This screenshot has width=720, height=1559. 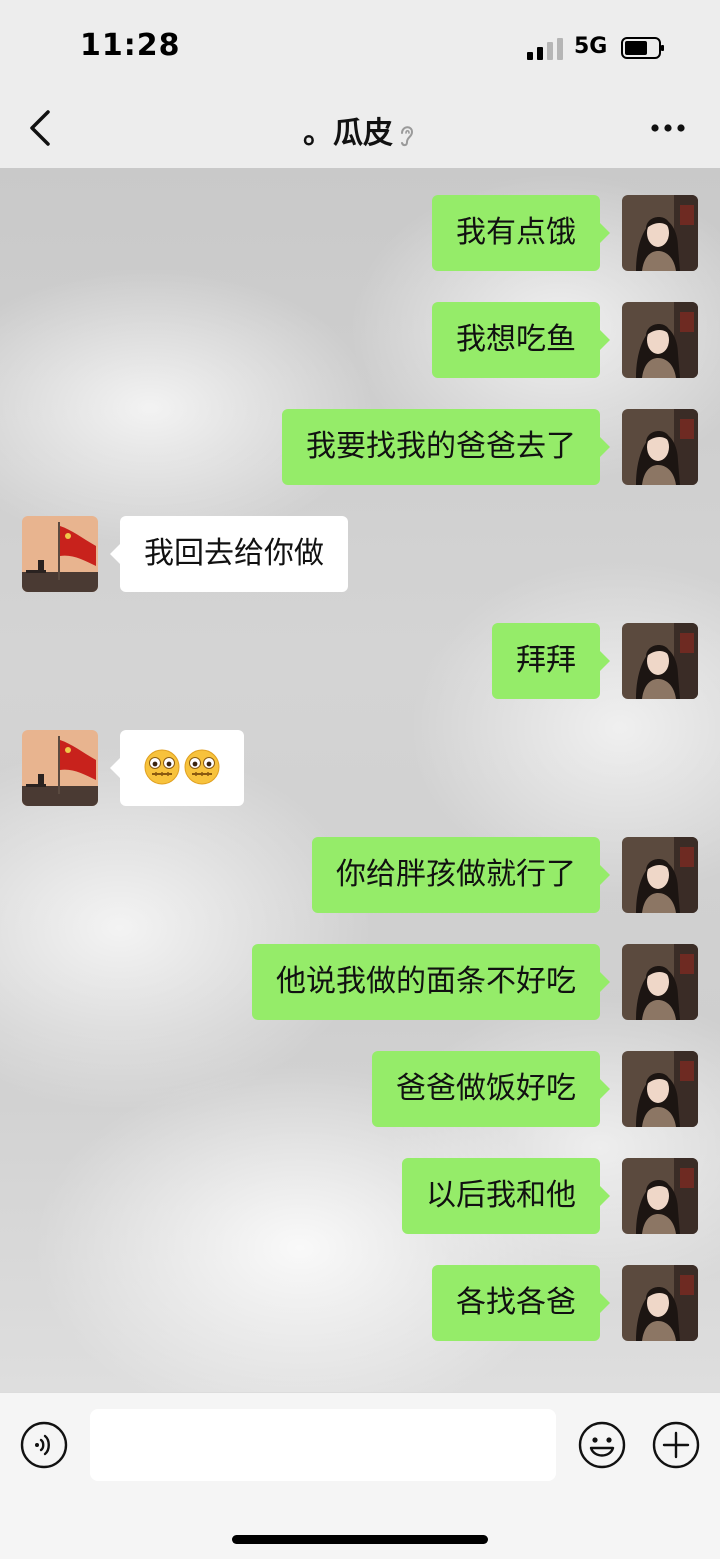 What do you see at coordinates (551, 661) in the screenshot?
I see `message-bubble: 拜拜` at bounding box center [551, 661].